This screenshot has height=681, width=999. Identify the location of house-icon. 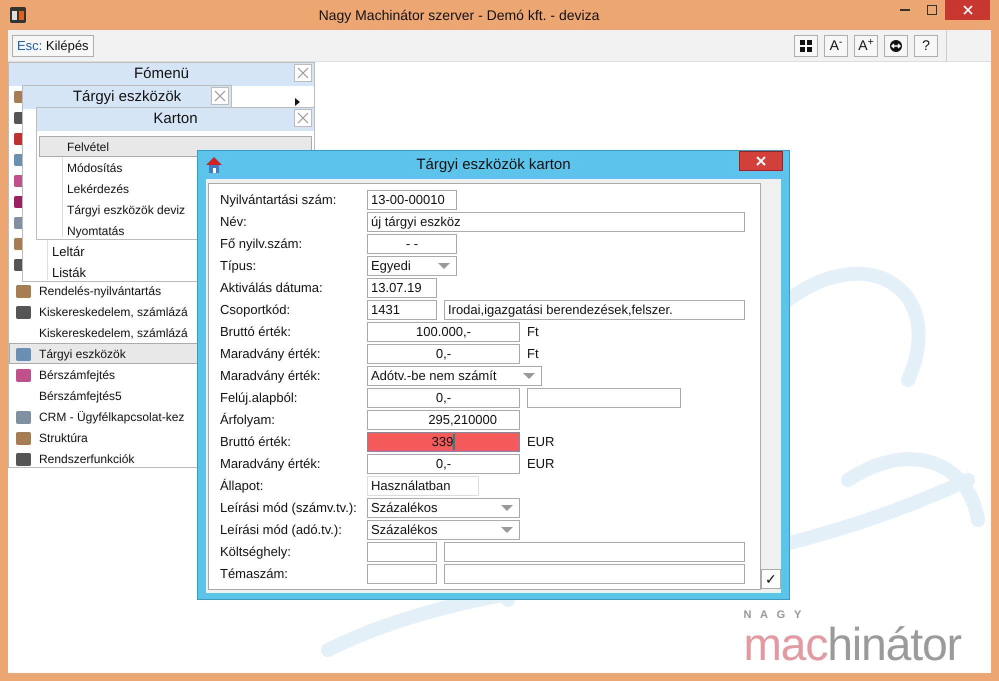
(214, 165).